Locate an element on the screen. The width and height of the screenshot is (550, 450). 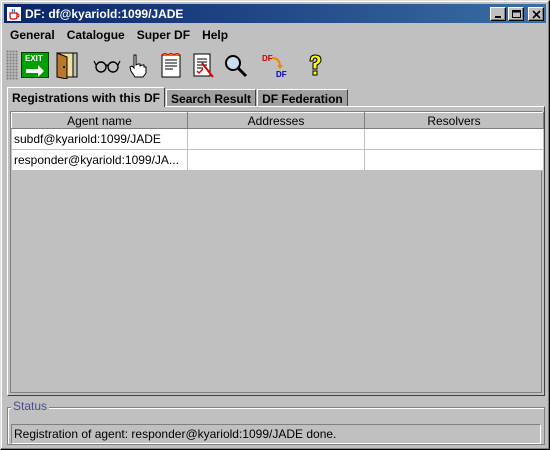
modify-button is located at coordinates (139, 65).